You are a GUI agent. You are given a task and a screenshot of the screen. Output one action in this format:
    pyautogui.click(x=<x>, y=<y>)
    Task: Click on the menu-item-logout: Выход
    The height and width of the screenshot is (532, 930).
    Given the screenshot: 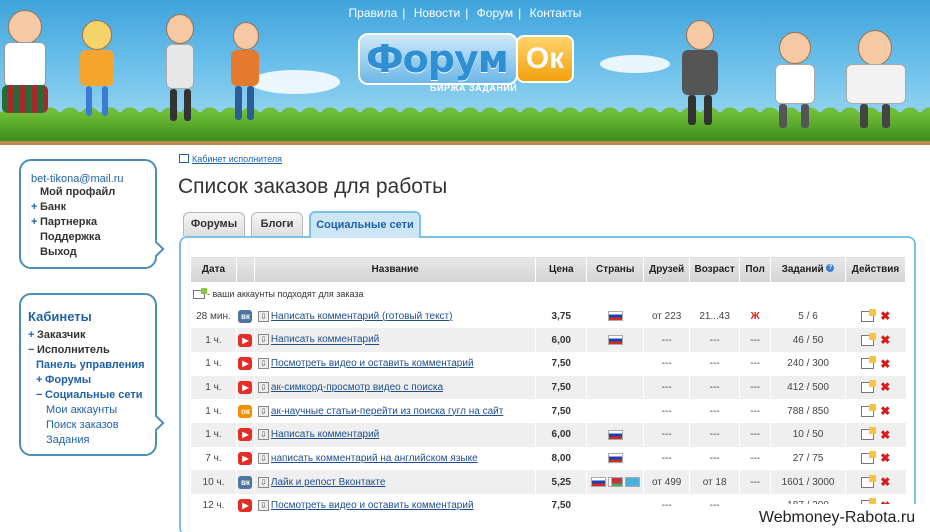 What is the action you would take?
    pyautogui.click(x=93, y=252)
    